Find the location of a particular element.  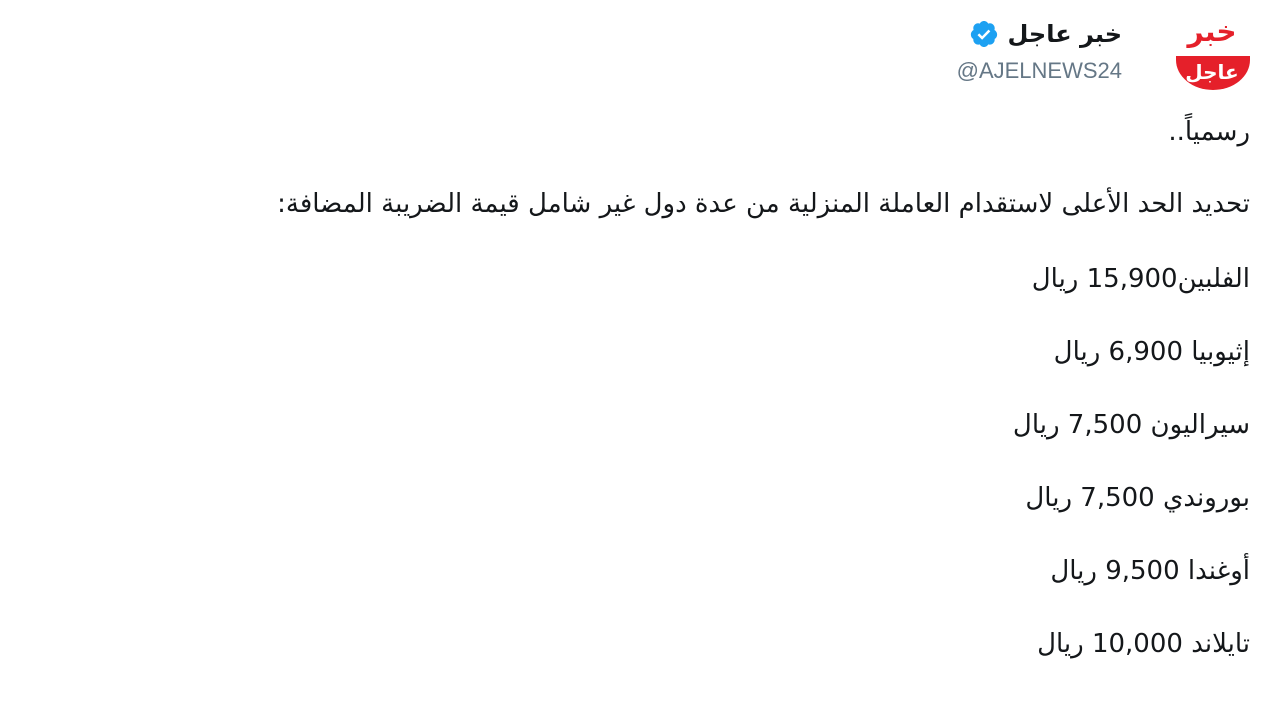

display-name: خبر عاجل is located at coordinates (1064, 34).